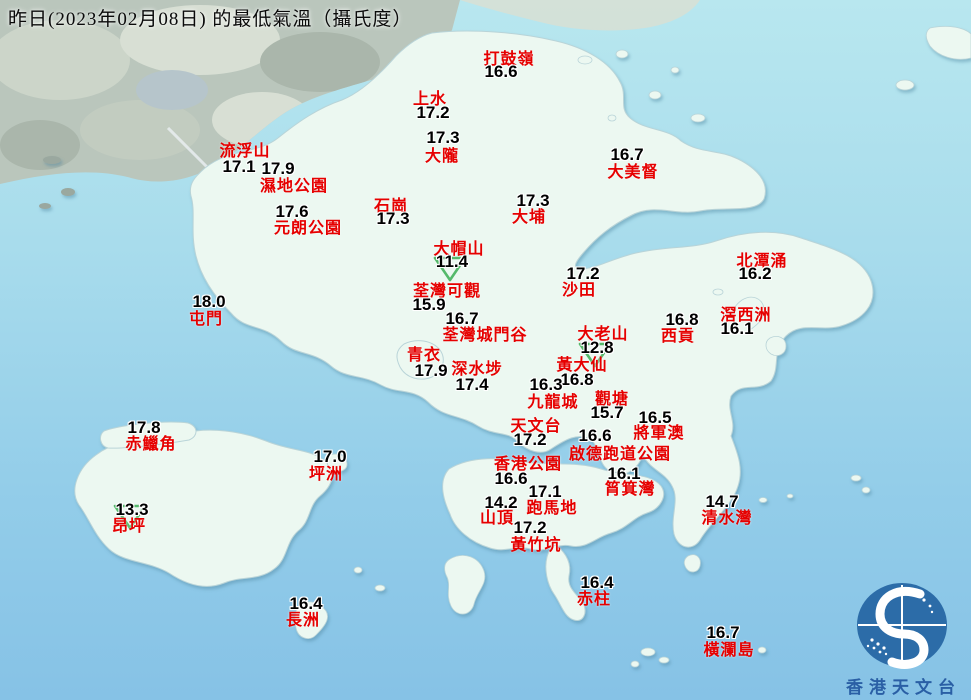  What do you see at coordinates (292, 211) in the screenshot?
I see `station-temp: 17.6` at bounding box center [292, 211].